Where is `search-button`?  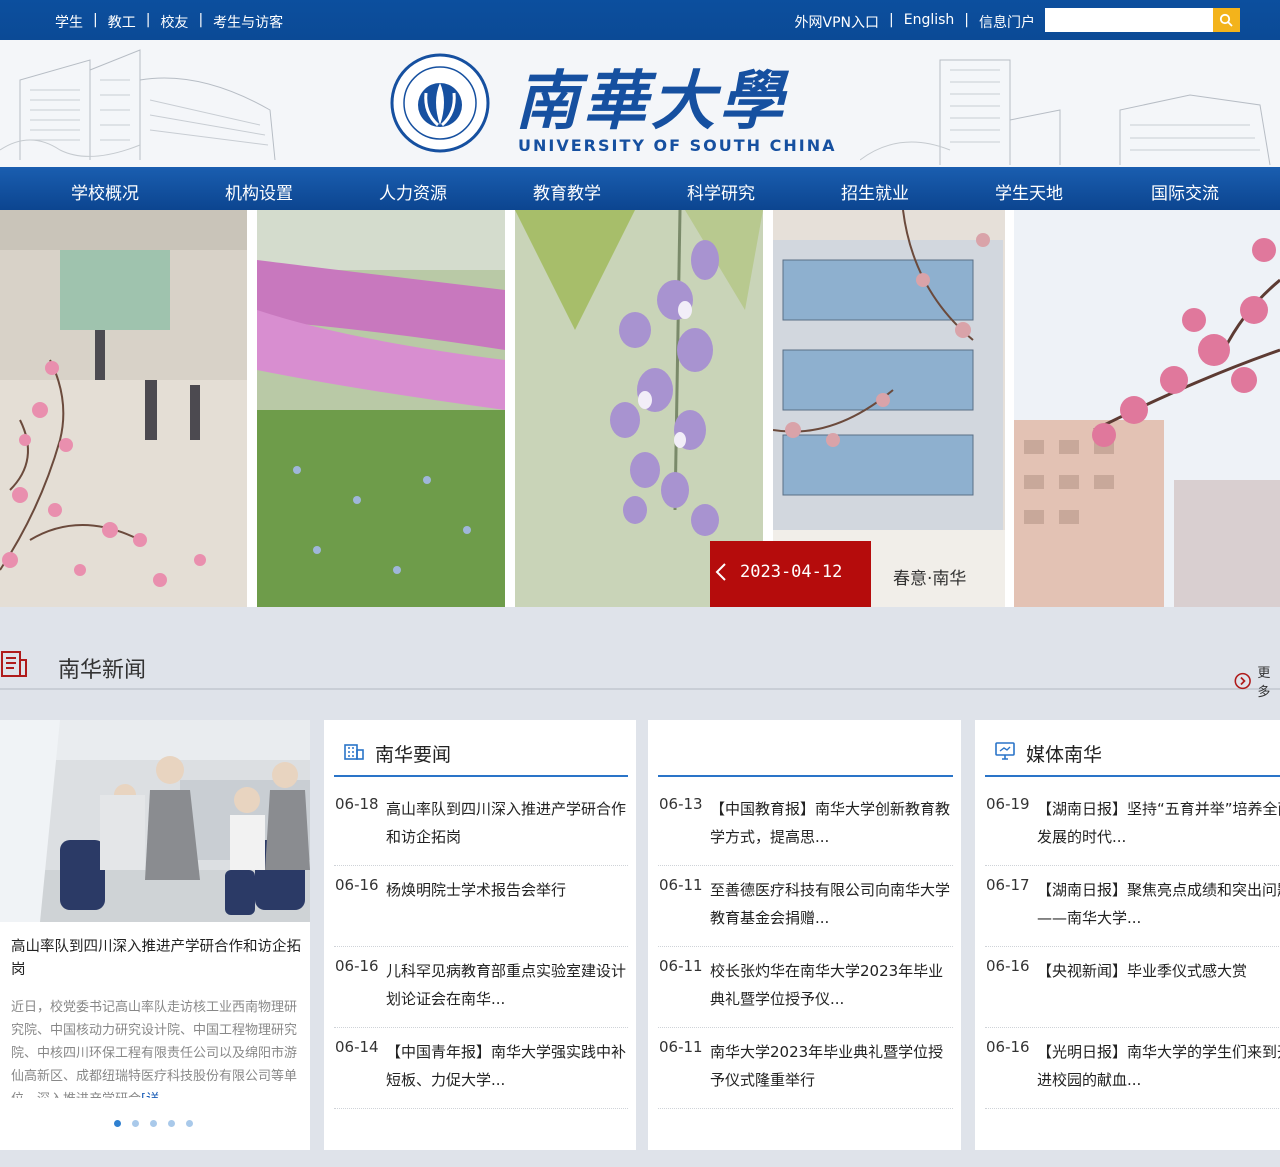
search-button is located at coordinates (1226, 20).